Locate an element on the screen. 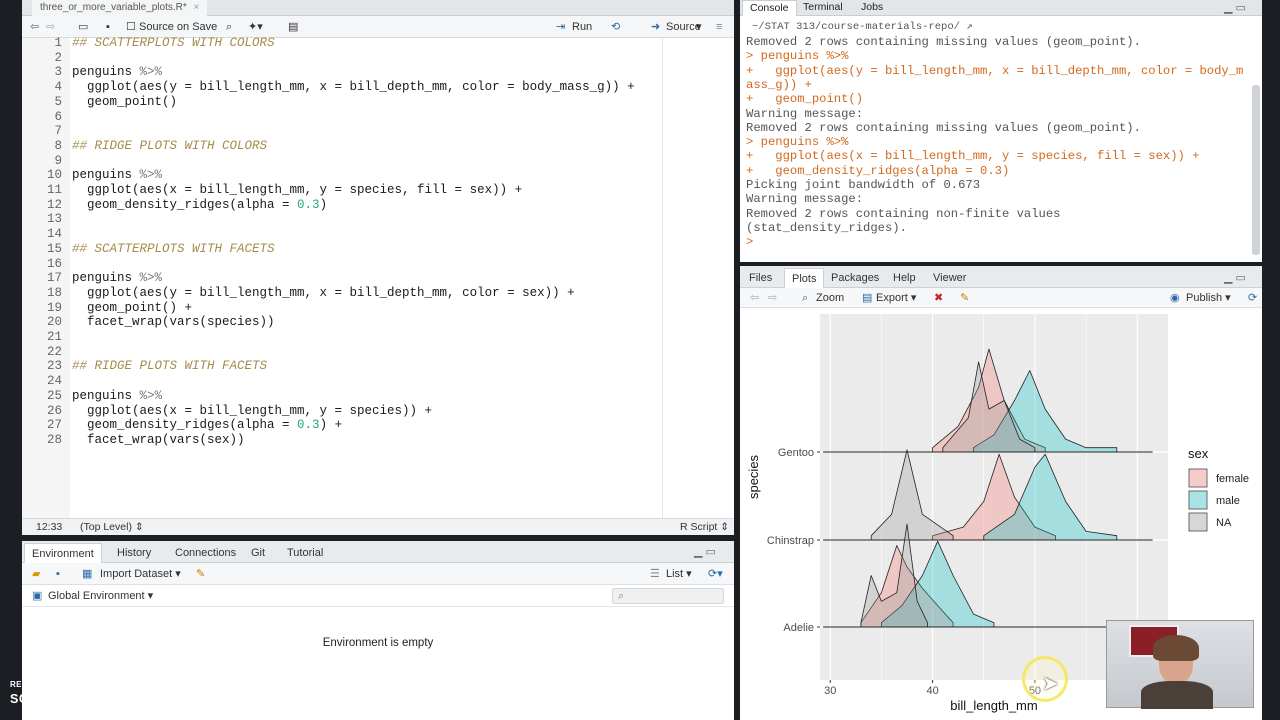 Image resolution: width=1280 pixels, height=720 pixels. publish-icon: ◉ is located at coordinates (1175, 298).